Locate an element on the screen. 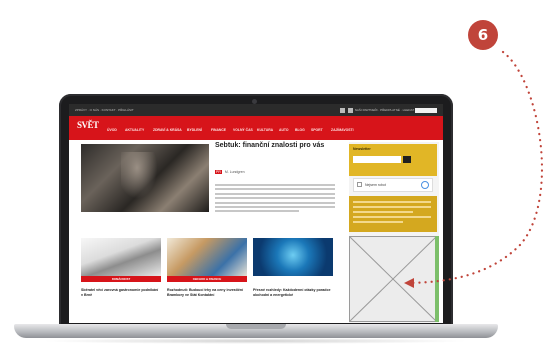 The height and width of the screenshot is (349, 557). nav-item: AKTUALITY is located at coordinates (134, 130).